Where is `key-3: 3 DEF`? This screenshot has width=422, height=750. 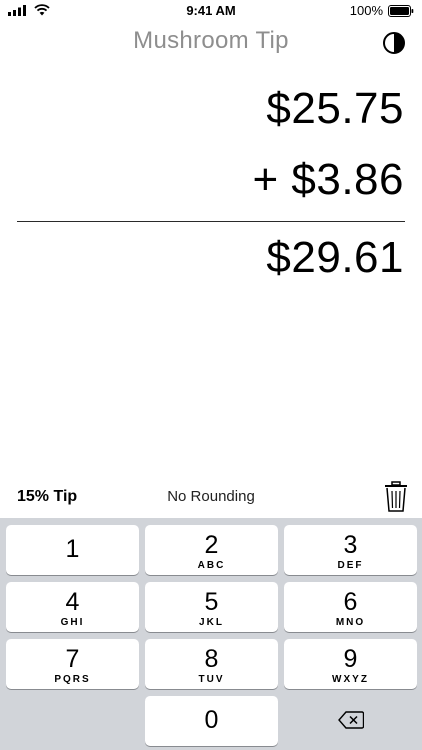
key-3: 3 DEF is located at coordinates (350, 550).